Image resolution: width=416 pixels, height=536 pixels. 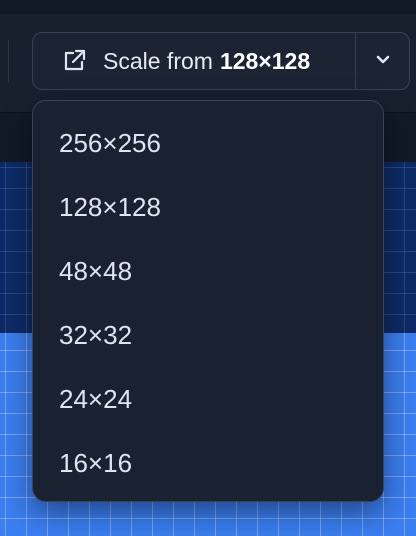 I want to click on scale-from-value: 128×128, so click(x=265, y=60).